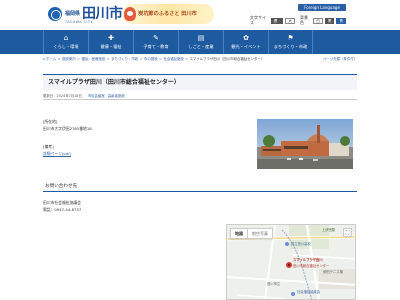 The width and height of the screenshot is (400, 300). I want to click on breadcrumb-item: 福祉・医療施設, so click(93, 59).